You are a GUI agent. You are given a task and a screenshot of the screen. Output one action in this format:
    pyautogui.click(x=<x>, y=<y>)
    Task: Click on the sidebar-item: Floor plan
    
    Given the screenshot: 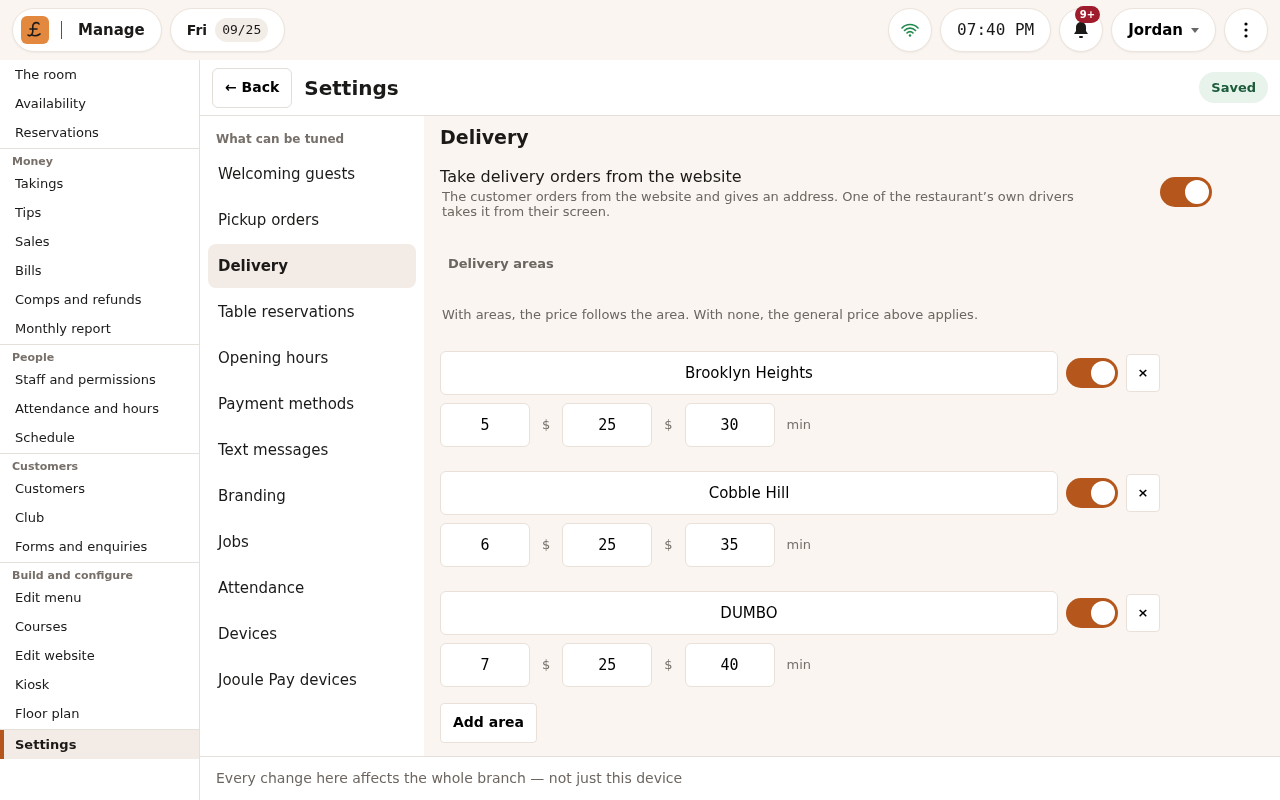 What is the action you would take?
    pyautogui.click(x=99, y=713)
    